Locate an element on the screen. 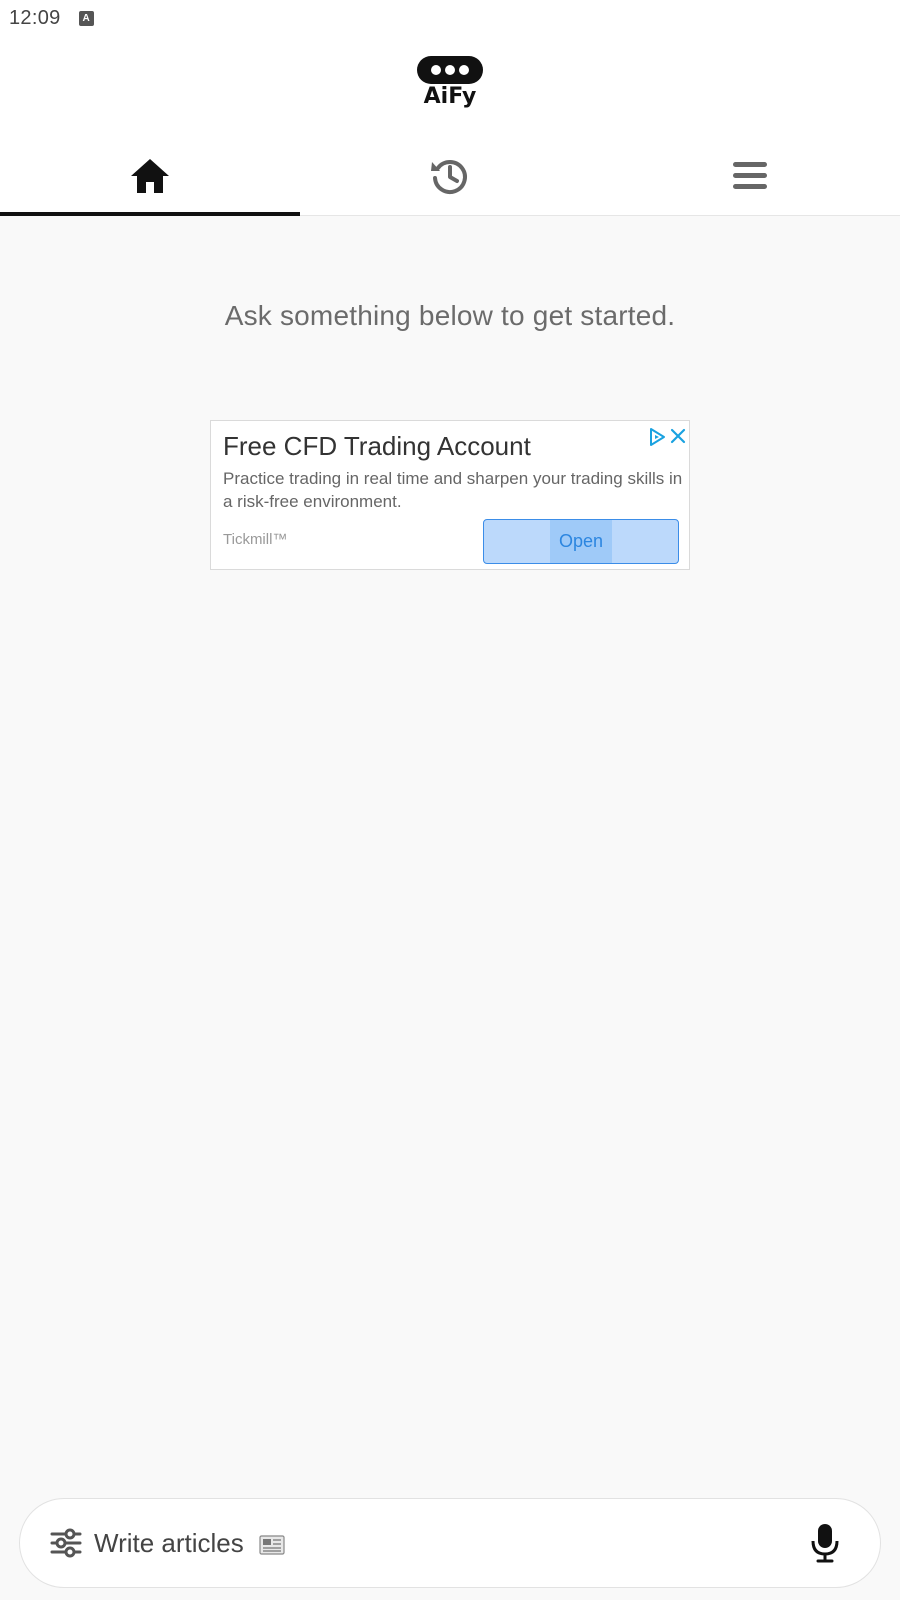 This screenshot has width=900, height=1600. history-icon is located at coordinates (449, 177).